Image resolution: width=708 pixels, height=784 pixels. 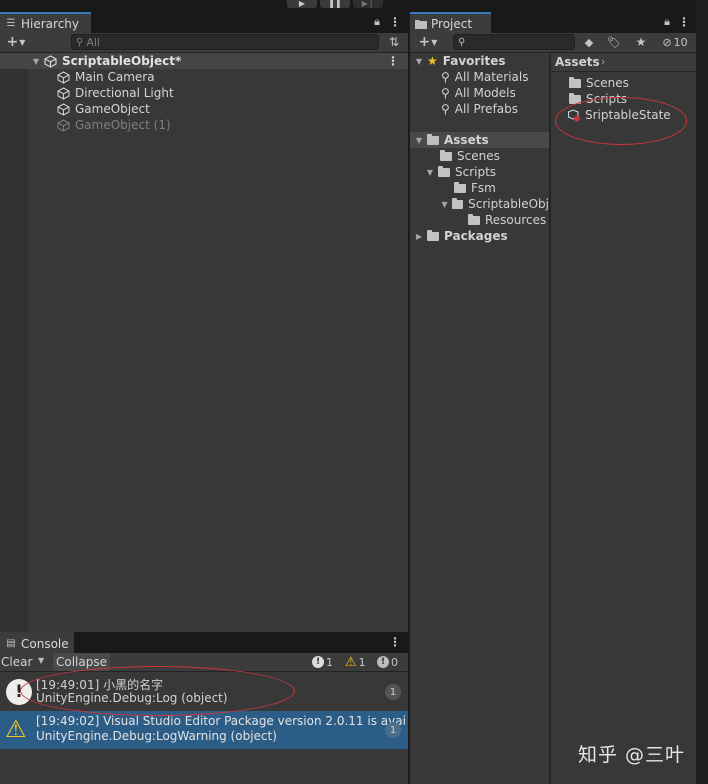 I want to click on project-splitter, so click(x=550, y=419).